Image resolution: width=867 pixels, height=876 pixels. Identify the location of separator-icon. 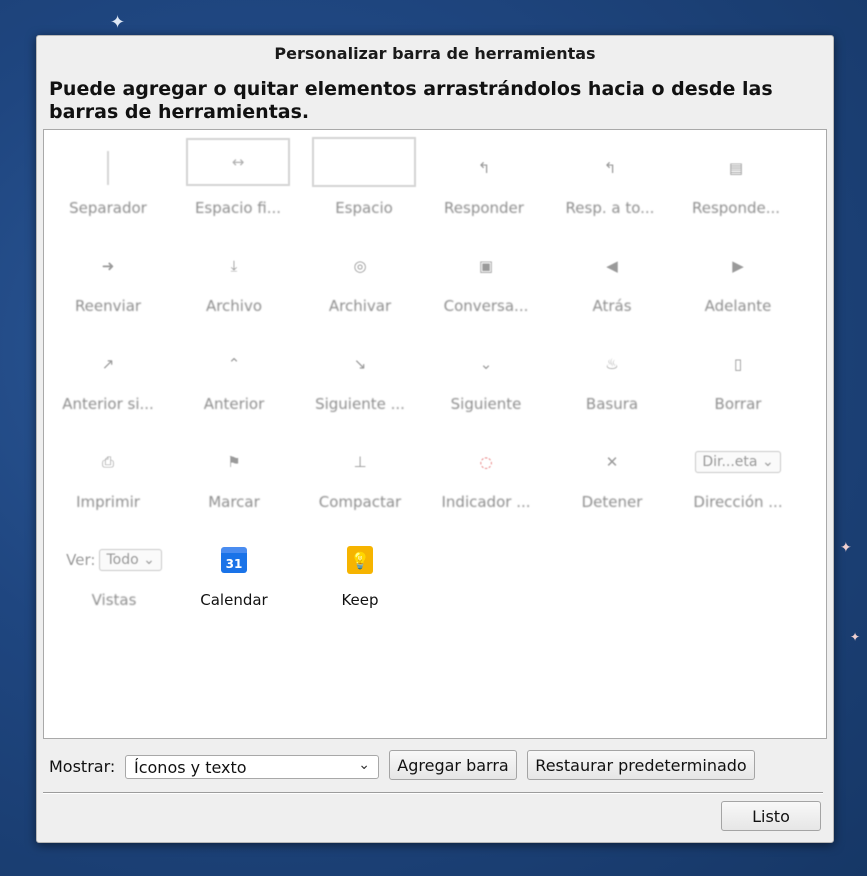
(108, 168).